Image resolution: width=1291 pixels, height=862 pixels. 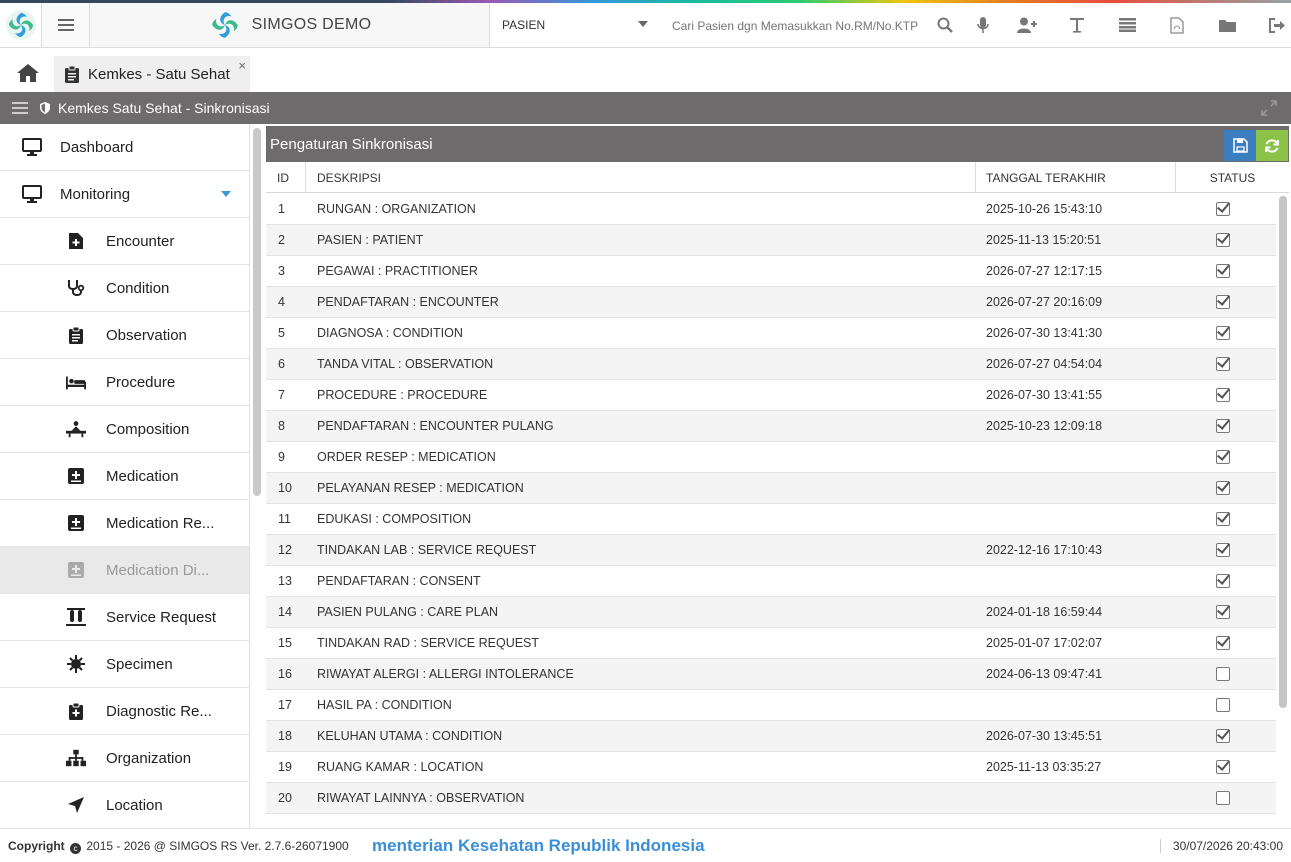 What do you see at coordinates (124, 147) in the screenshot?
I see `sidebar-item-dashboard: Dashboard` at bounding box center [124, 147].